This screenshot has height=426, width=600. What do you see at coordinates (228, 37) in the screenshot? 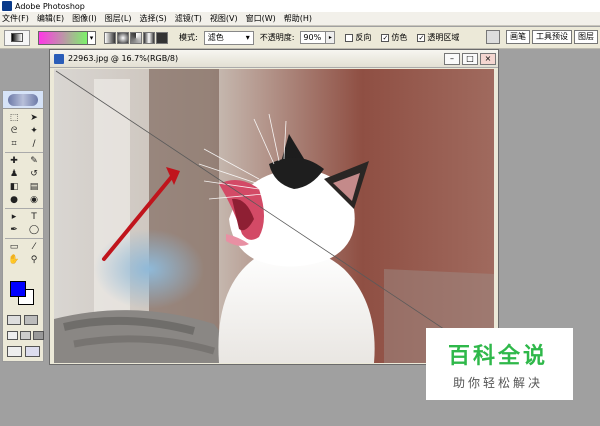
I see `mode-select: 滤色 ▾` at bounding box center [228, 37].